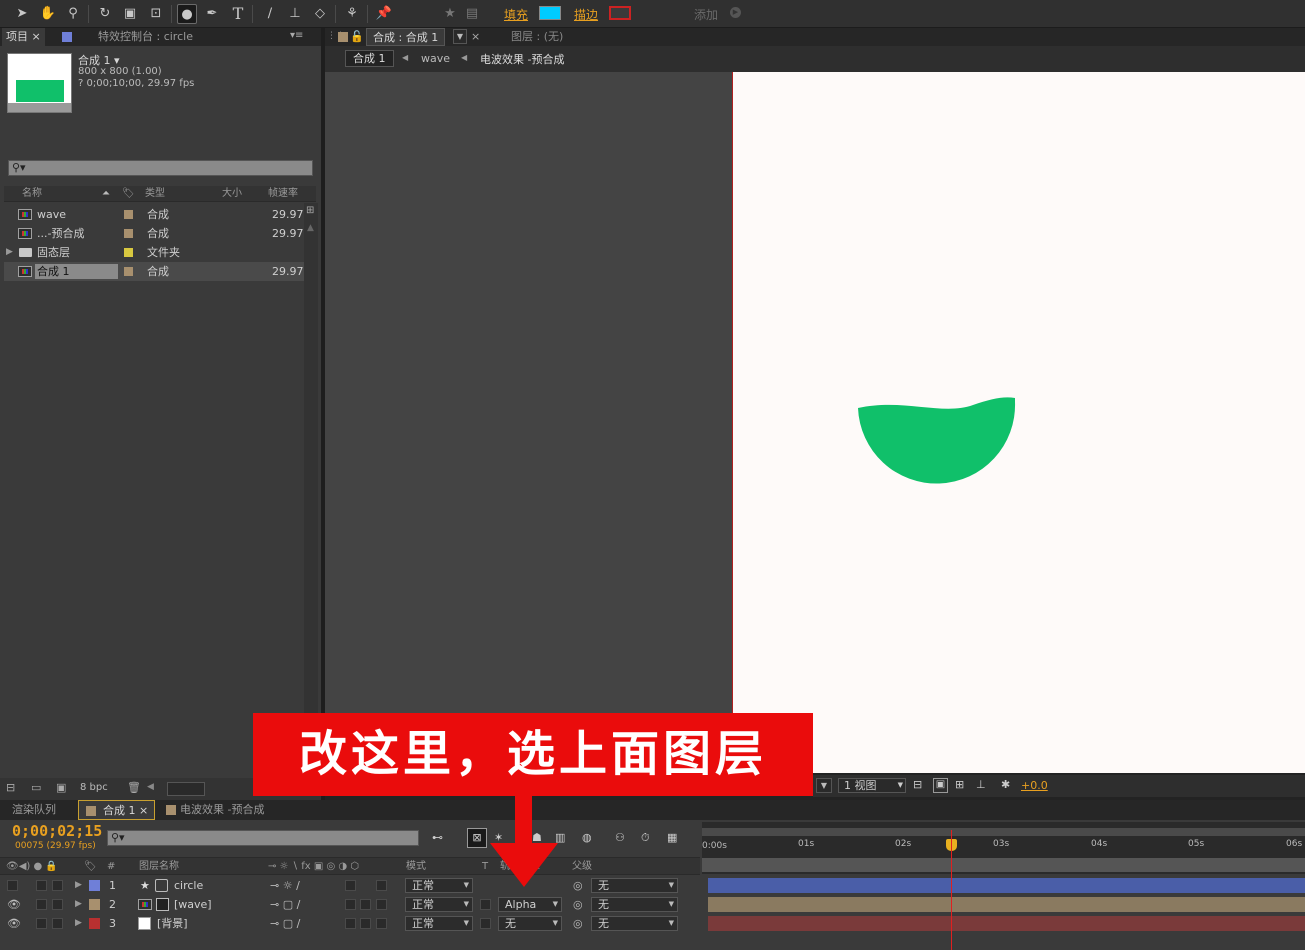 This screenshot has height=950, width=1305. I want to click on bpc-label: 8 bpc, so click(94, 787).